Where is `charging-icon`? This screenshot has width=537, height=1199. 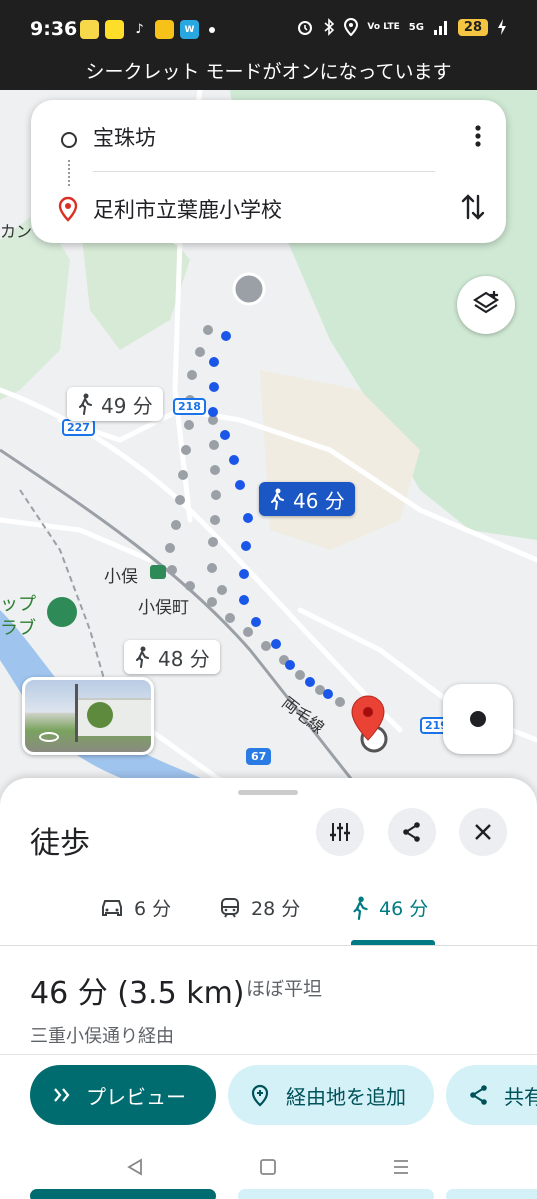 charging-icon is located at coordinates (502, 27).